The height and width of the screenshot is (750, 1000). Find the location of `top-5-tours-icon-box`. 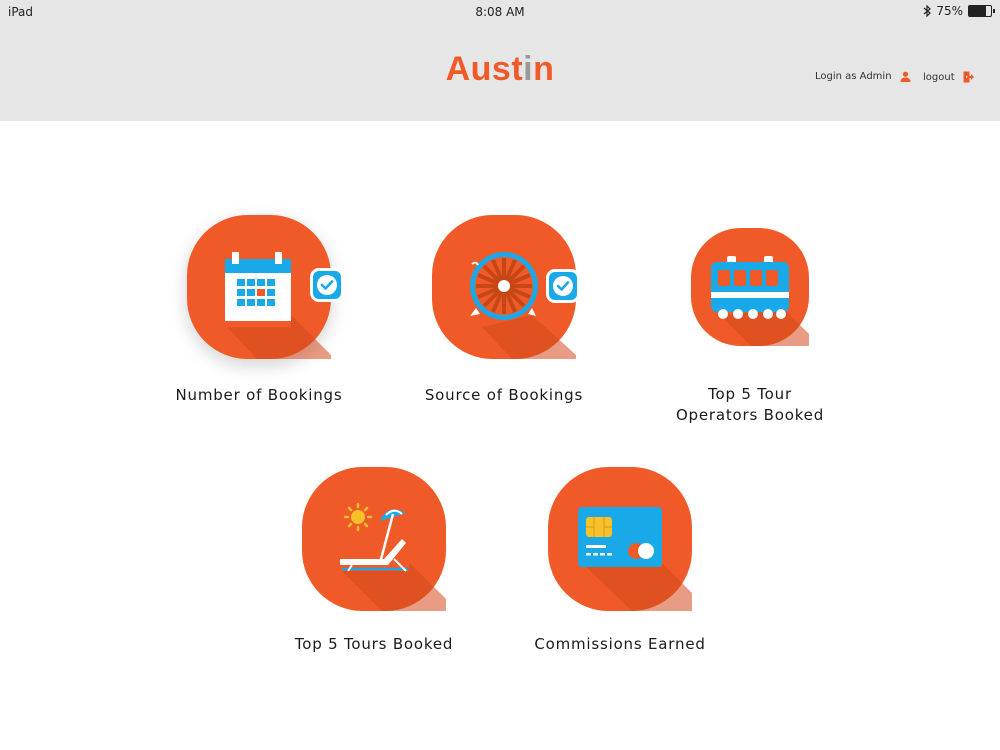

top-5-tours-icon-box is located at coordinates (374, 539).